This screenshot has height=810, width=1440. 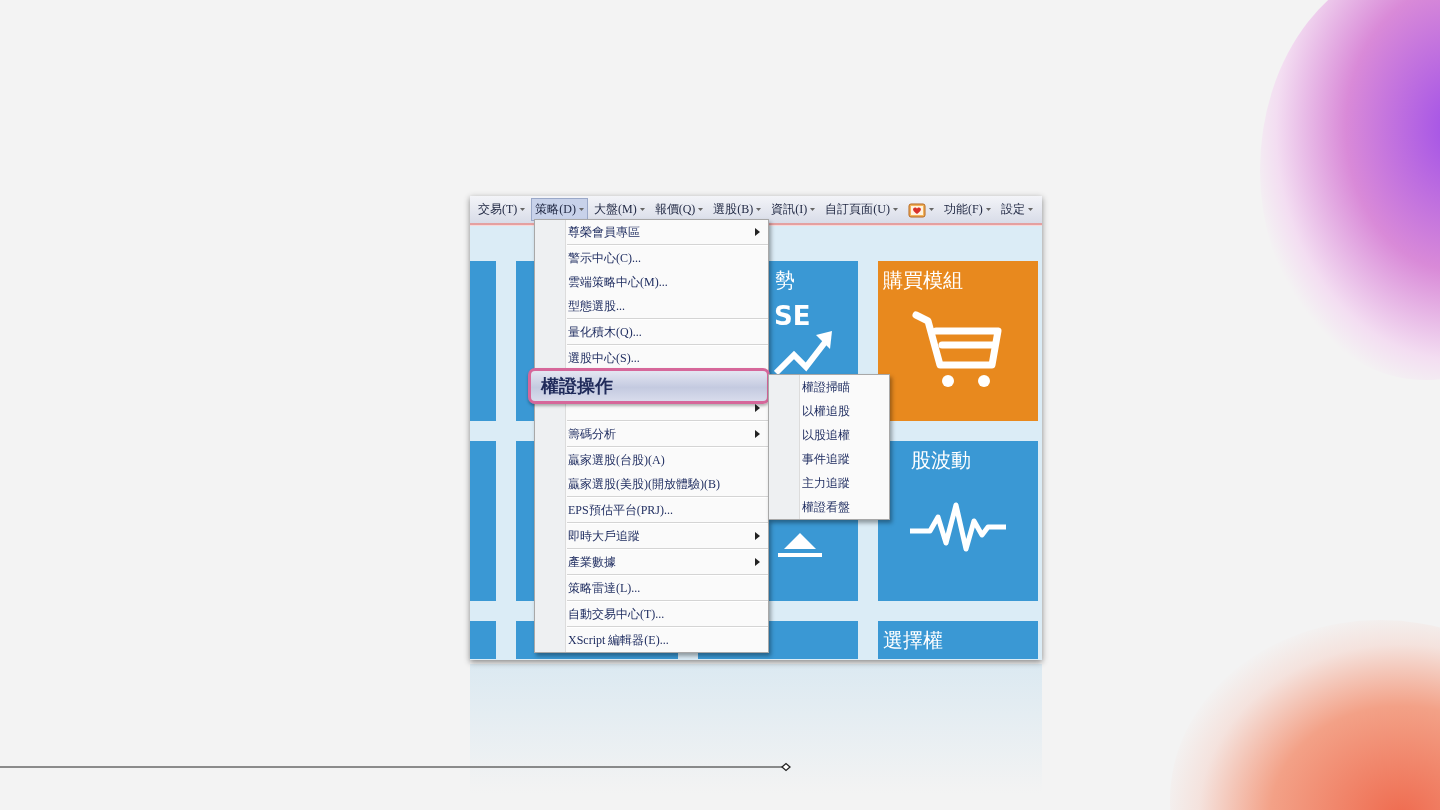 What do you see at coordinates (967, 209) in the screenshot?
I see `menu-bar-item: 功能(F)` at bounding box center [967, 209].